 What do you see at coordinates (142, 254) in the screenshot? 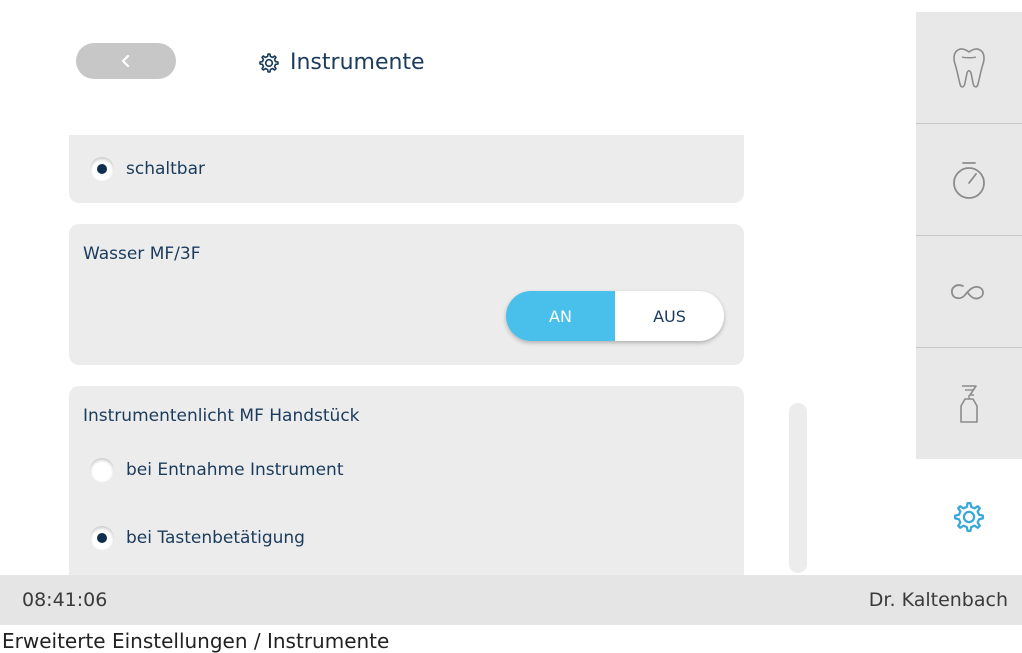
I see `card-title: Wasser MF/3F` at bounding box center [142, 254].